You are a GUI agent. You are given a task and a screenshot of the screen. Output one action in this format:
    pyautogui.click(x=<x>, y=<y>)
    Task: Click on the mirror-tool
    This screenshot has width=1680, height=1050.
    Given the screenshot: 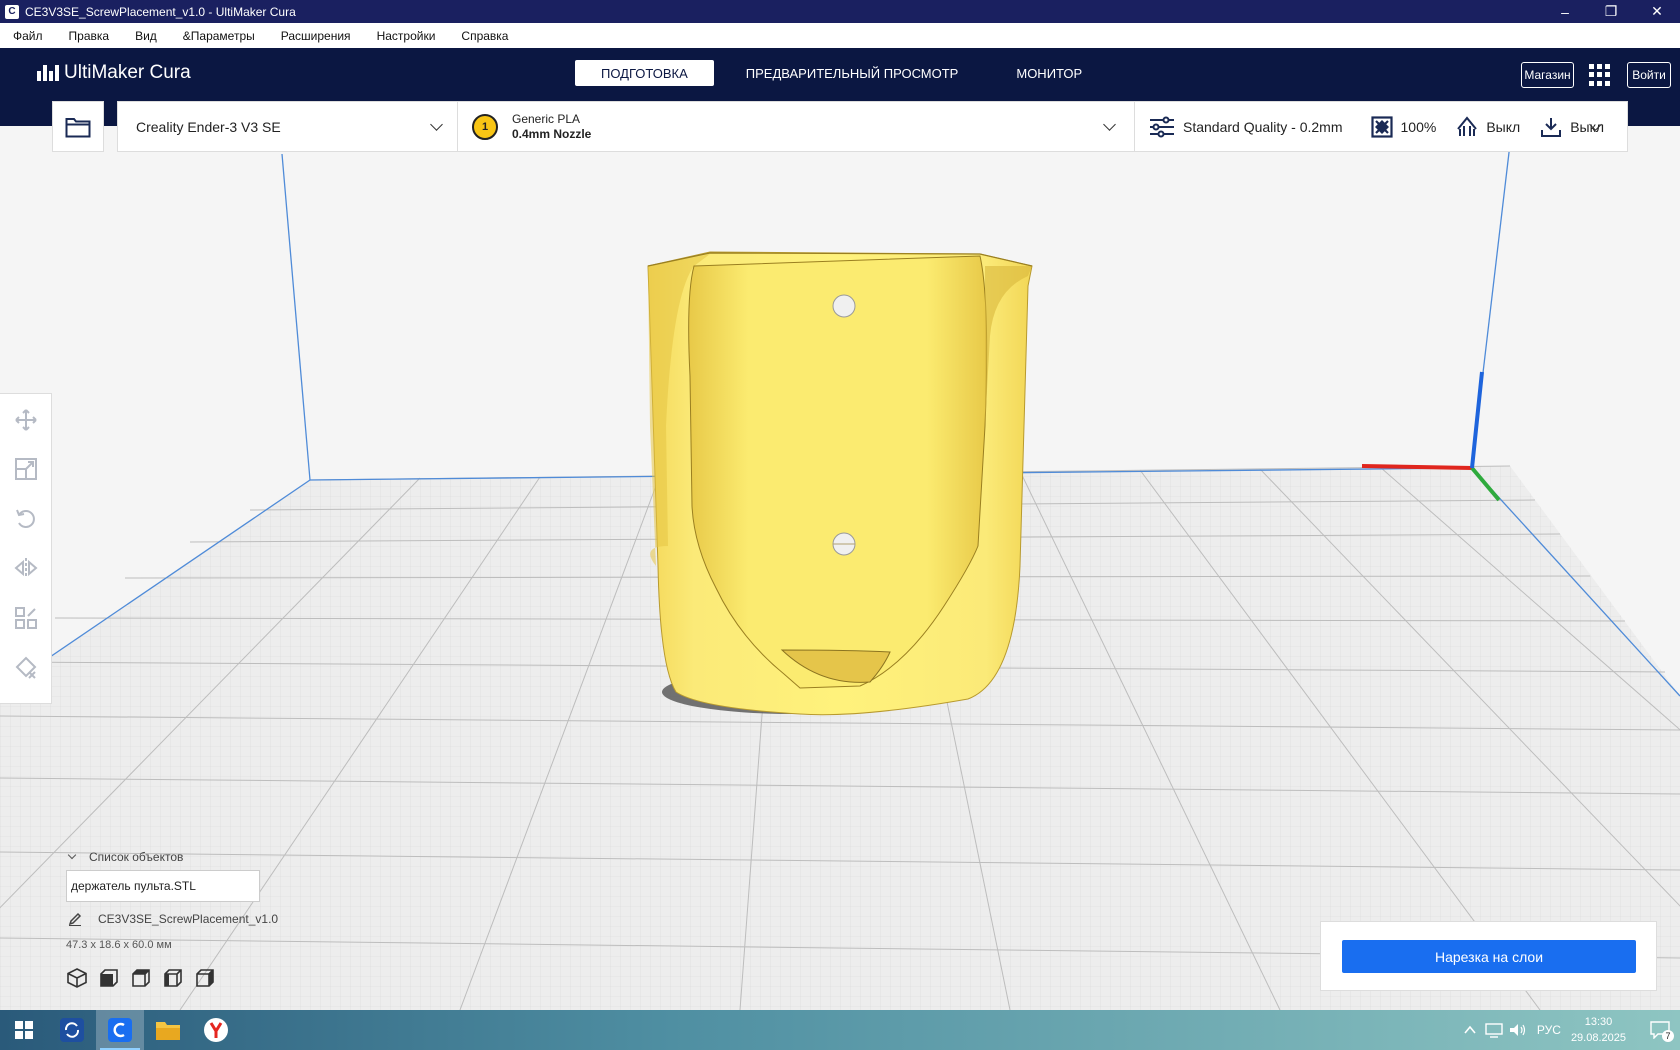 What is the action you would take?
    pyautogui.click(x=26, y=569)
    